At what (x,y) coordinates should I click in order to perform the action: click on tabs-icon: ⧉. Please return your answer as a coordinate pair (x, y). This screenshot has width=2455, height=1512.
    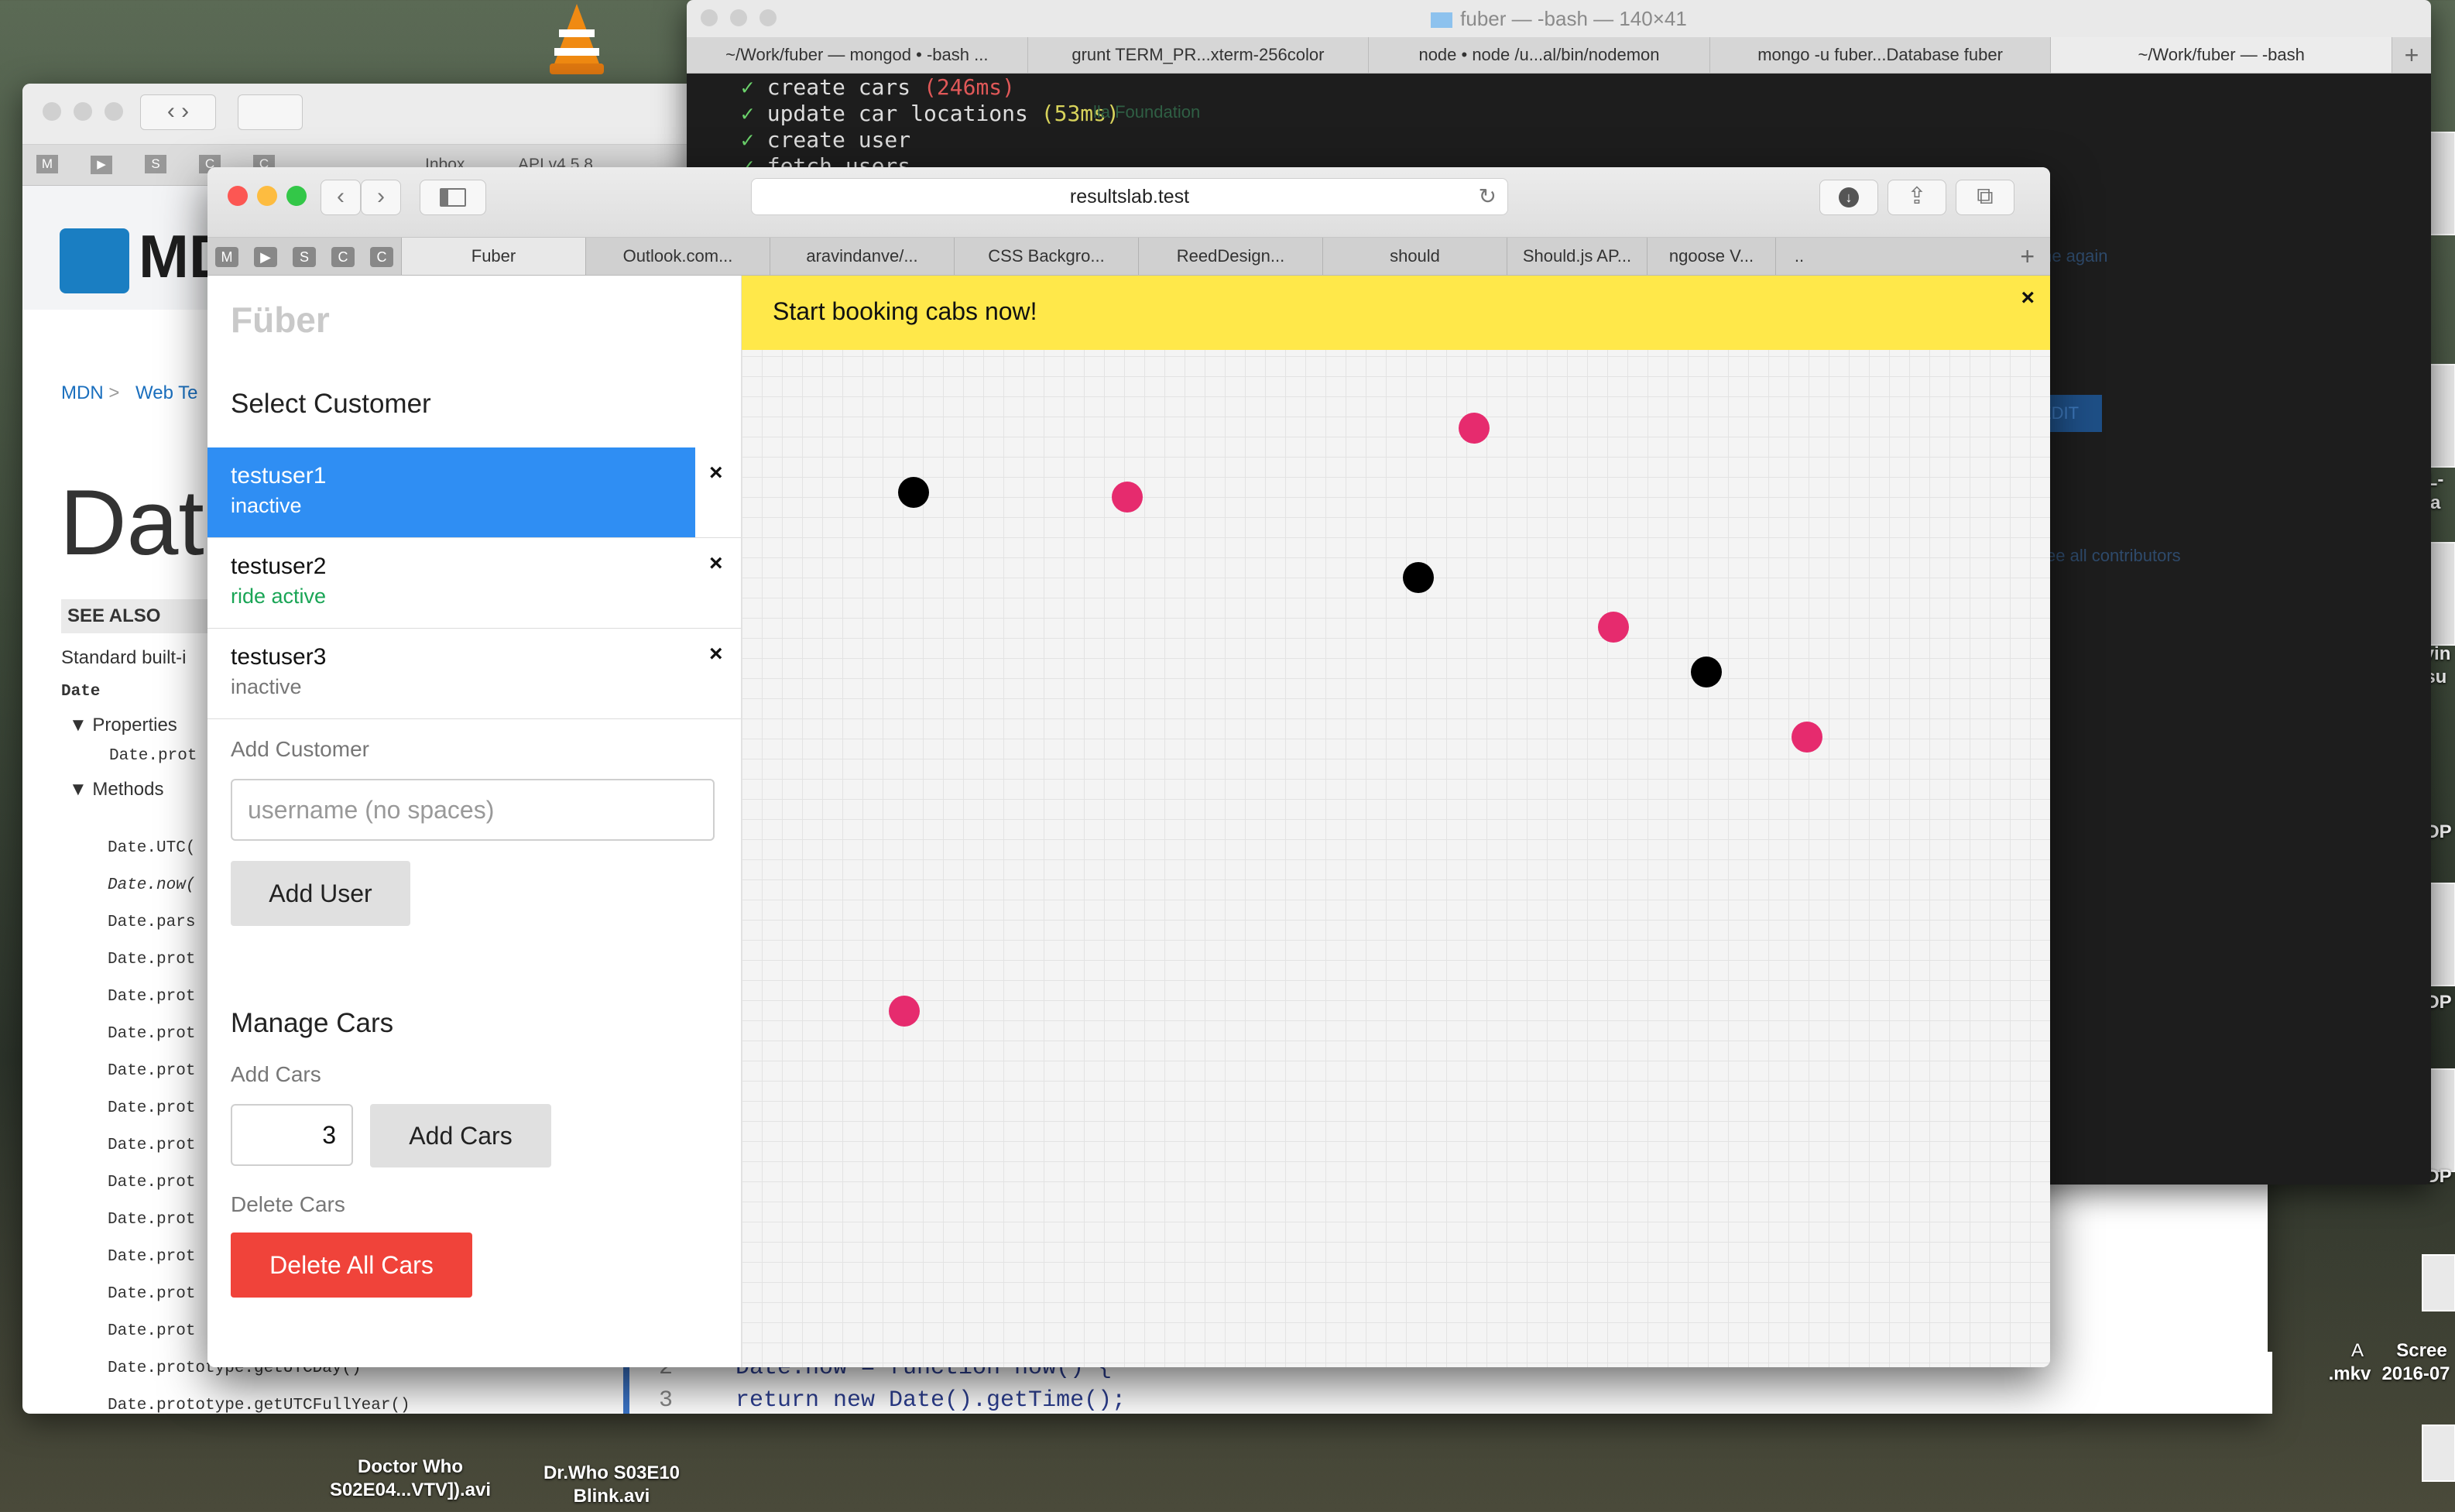
    Looking at the image, I should click on (1986, 196).